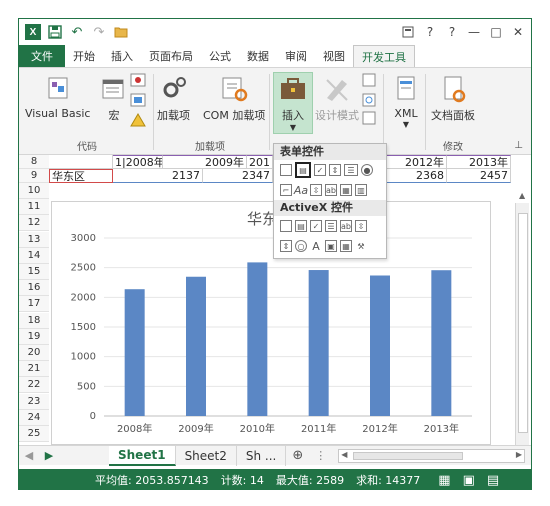 The width and height of the screenshot is (550, 506). What do you see at coordinates (361, 226) in the screenshot?
I see `activex-scrollbar-icon: ⇳` at bounding box center [361, 226].